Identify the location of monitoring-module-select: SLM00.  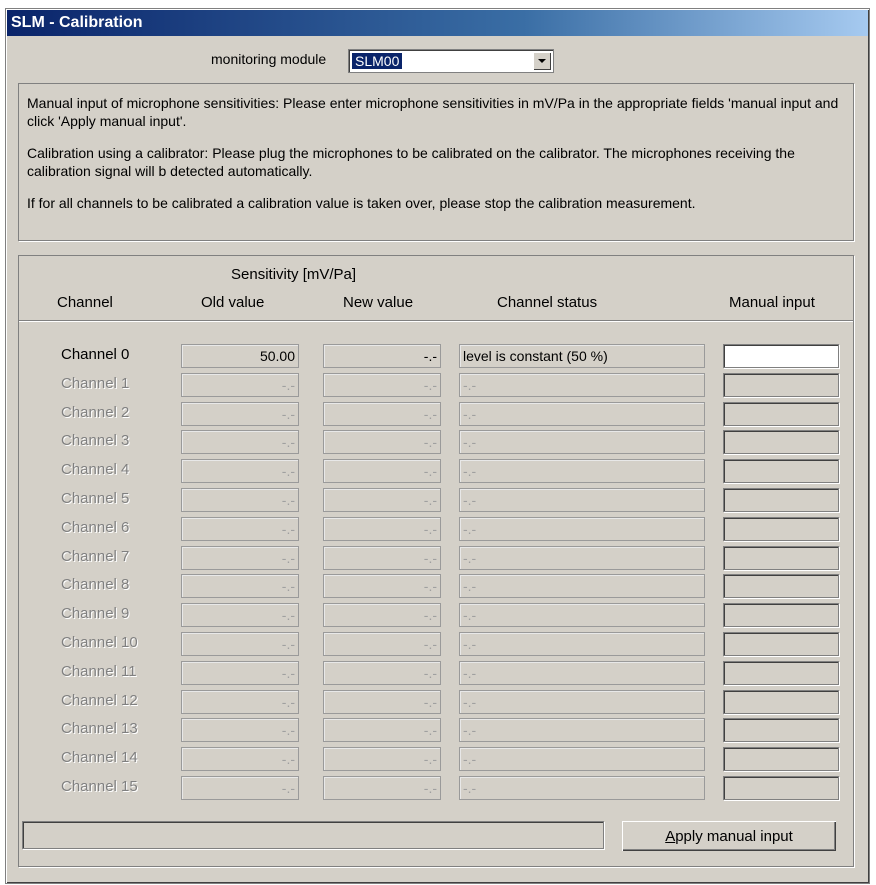
(451, 61).